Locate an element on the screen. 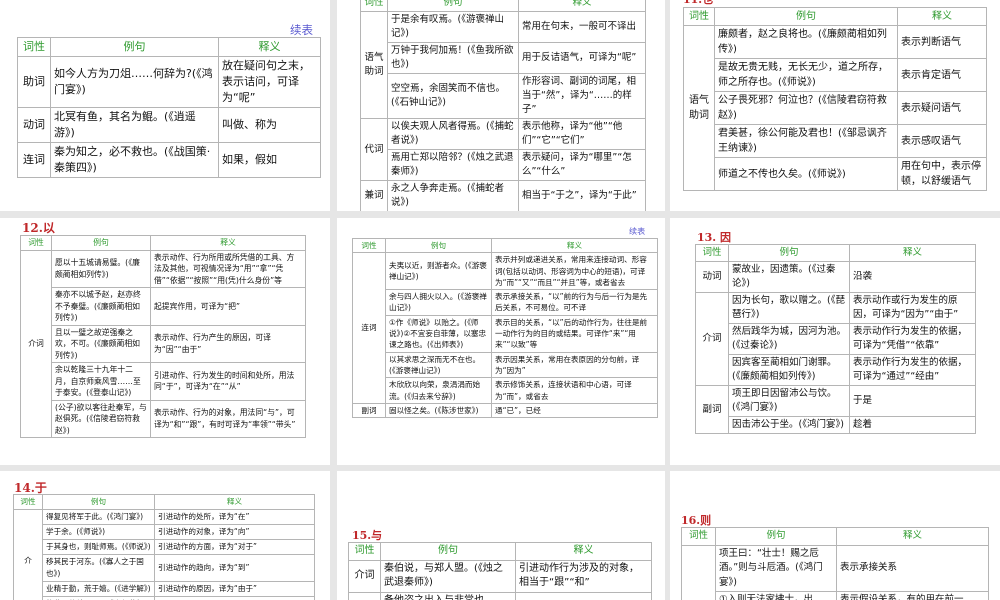 Image resolution: width=1000 pixels, height=600 pixels. table-row: 连词 秦为知之，必不救也。(《战国策·秦策四》) 如果，假如 is located at coordinates (169, 160).